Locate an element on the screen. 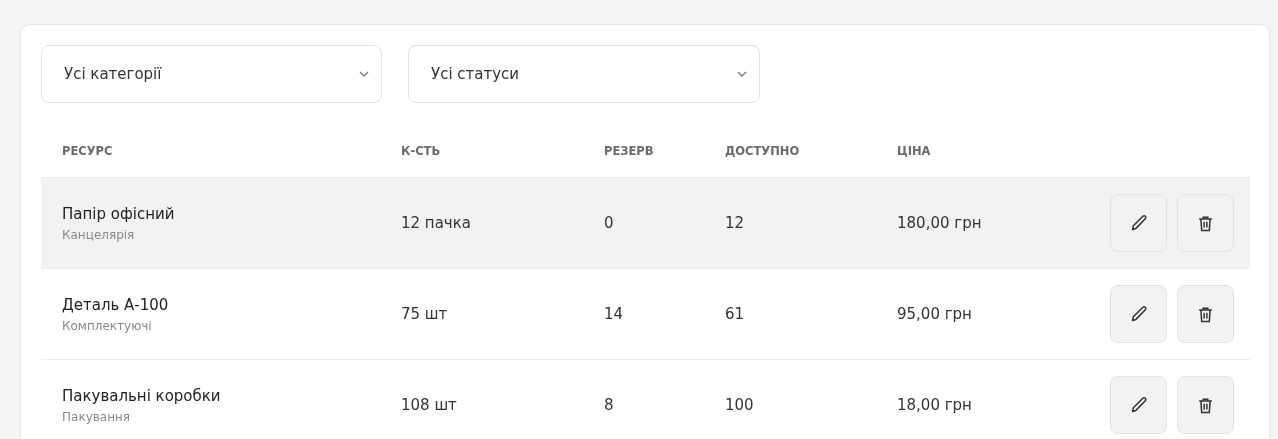 The height and width of the screenshot is (439, 1278). filter-dropdown: Усі статуси is located at coordinates (584, 74).